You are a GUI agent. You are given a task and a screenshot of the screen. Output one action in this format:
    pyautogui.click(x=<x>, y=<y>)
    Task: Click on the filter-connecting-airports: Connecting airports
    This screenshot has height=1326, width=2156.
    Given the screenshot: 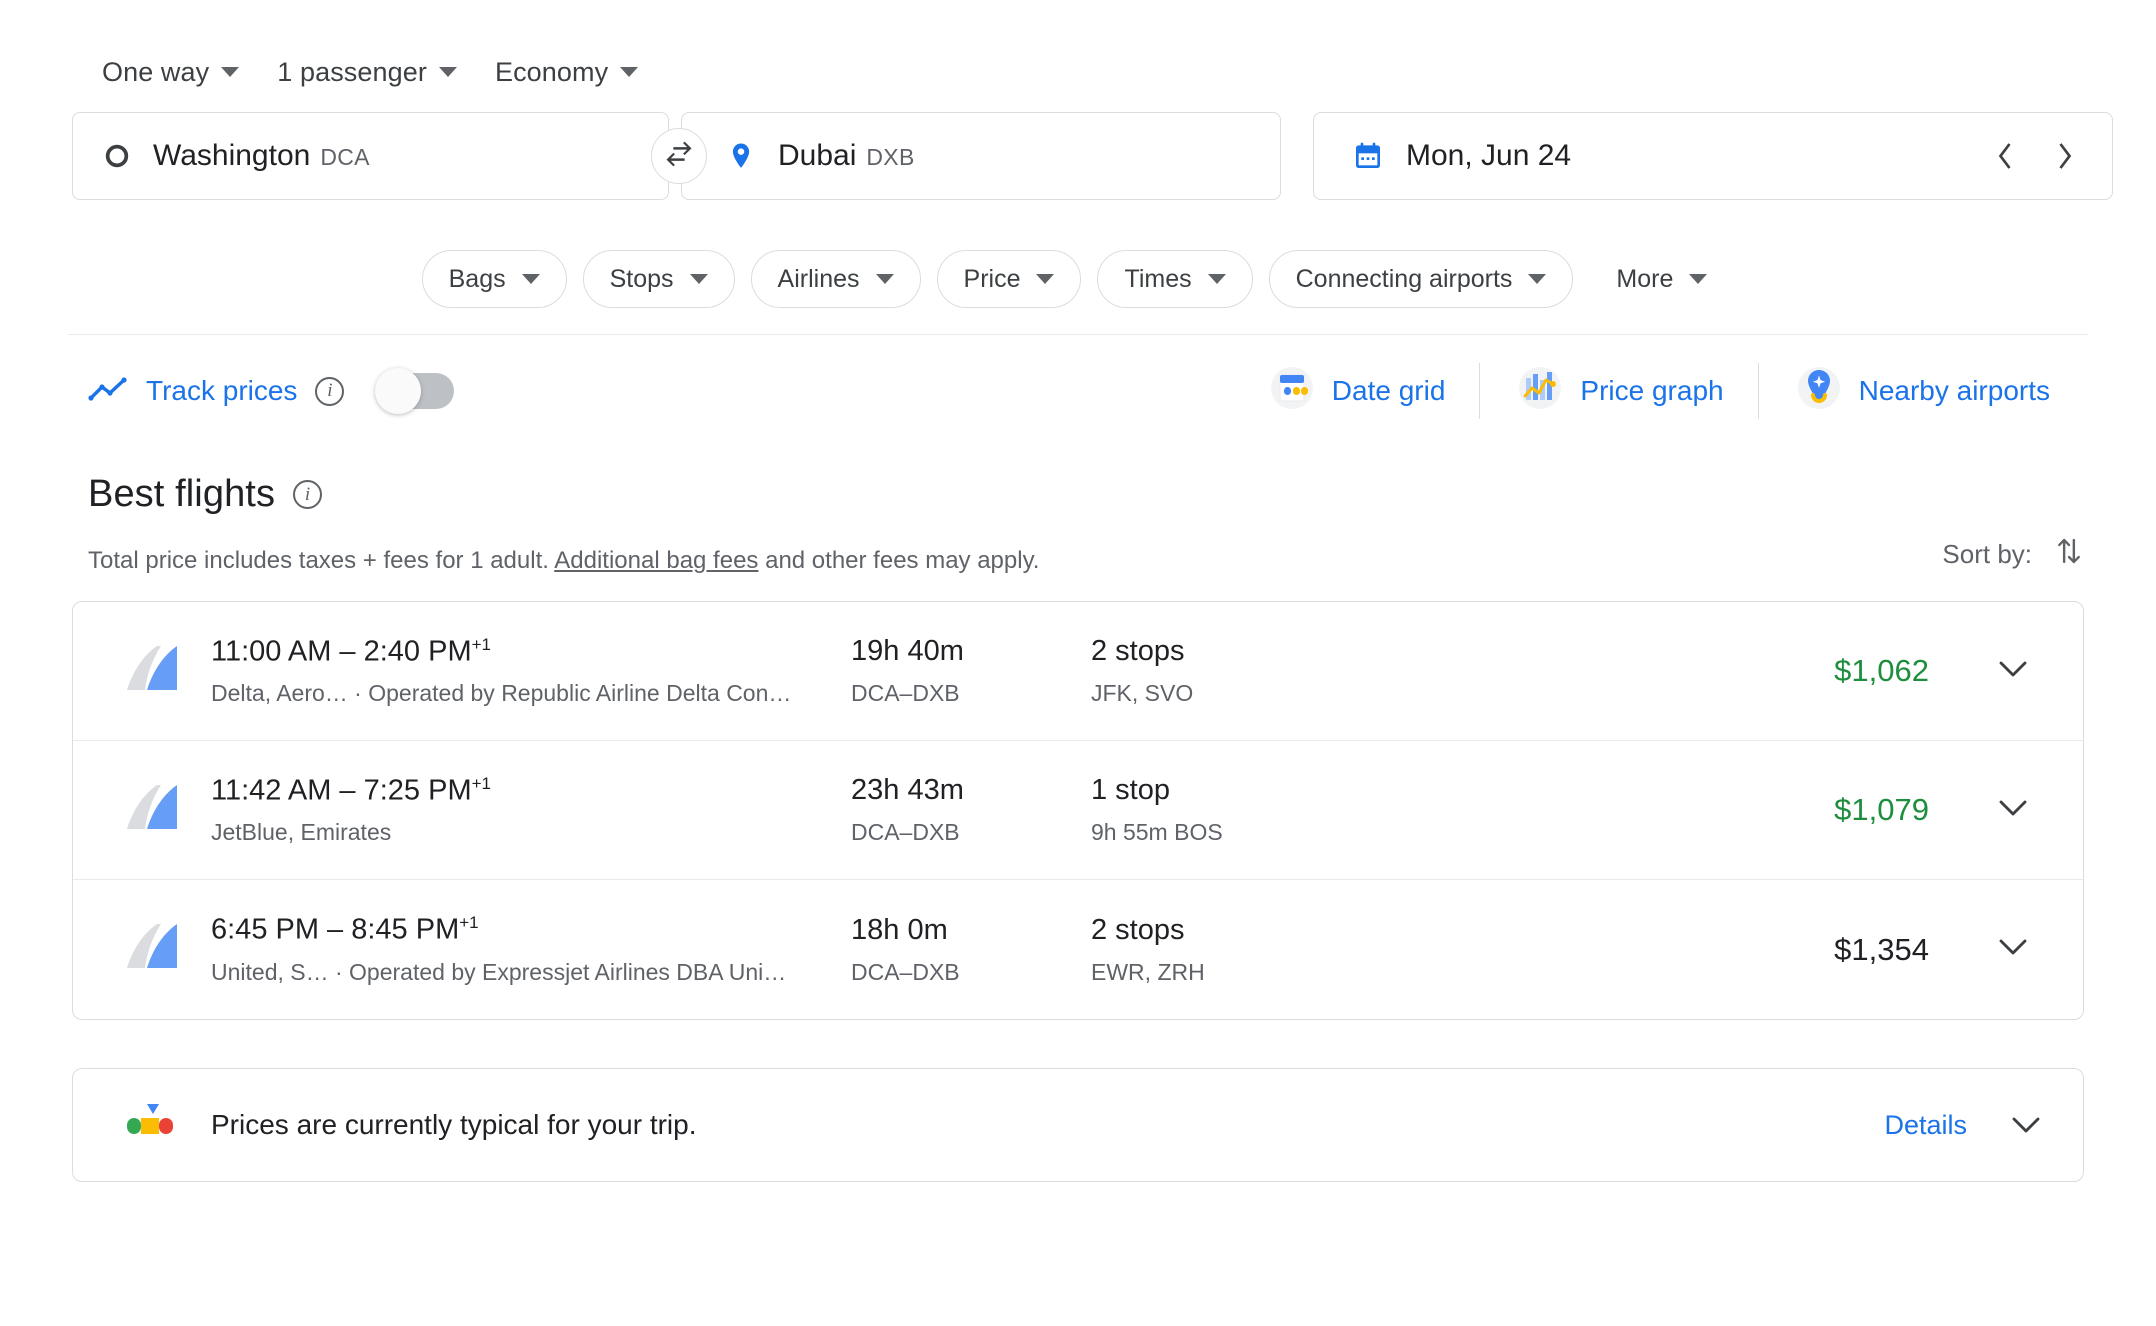 What is the action you would take?
    pyautogui.click(x=1421, y=279)
    